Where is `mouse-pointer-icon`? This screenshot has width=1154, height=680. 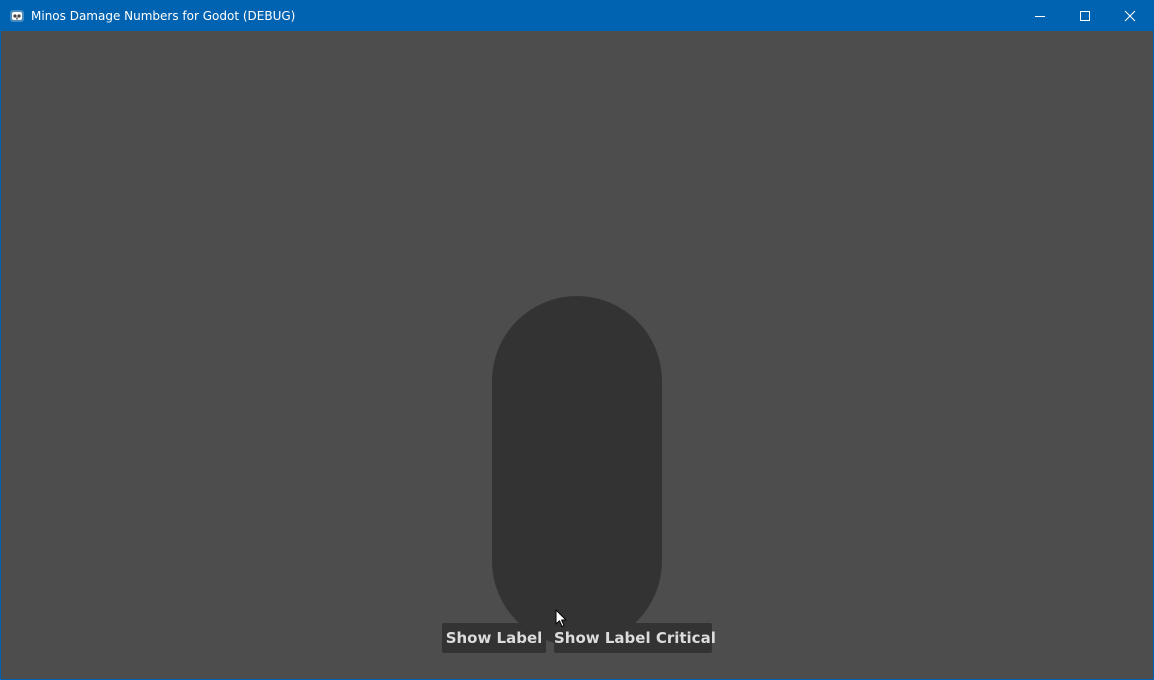 mouse-pointer-icon is located at coordinates (561, 618).